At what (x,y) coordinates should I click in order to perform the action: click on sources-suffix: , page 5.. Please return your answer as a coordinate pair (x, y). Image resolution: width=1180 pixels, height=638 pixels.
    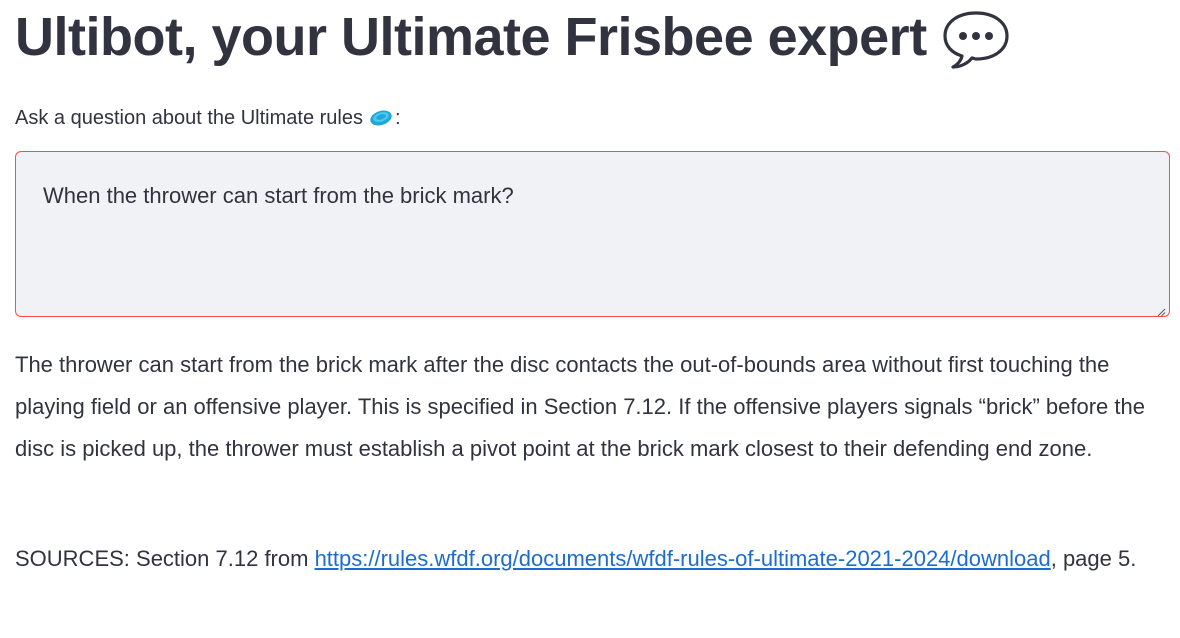
    Looking at the image, I should click on (1093, 558).